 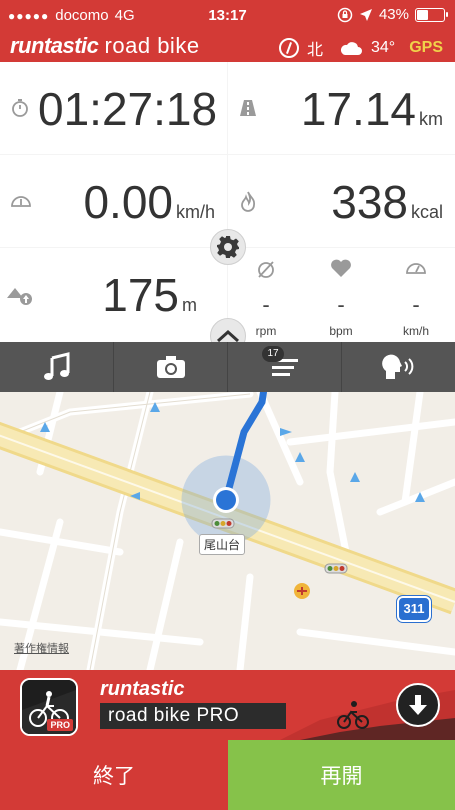 I want to click on settings-button, so click(x=228, y=247).